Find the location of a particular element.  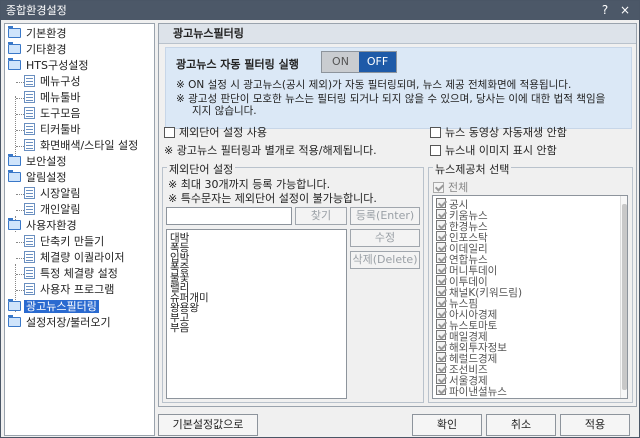

tree-item-screen-style: 화면배색/스타일 설정 is located at coordinates (82, 146).